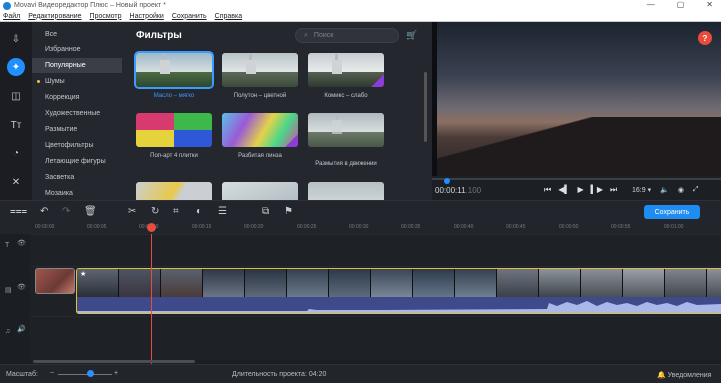 The width and height of the screenshot is (721, 383). What do you see at coordinates (69, 145) in the screenshot?
I see `category-label: Цветофильтры` at bounding box center [69, 145].